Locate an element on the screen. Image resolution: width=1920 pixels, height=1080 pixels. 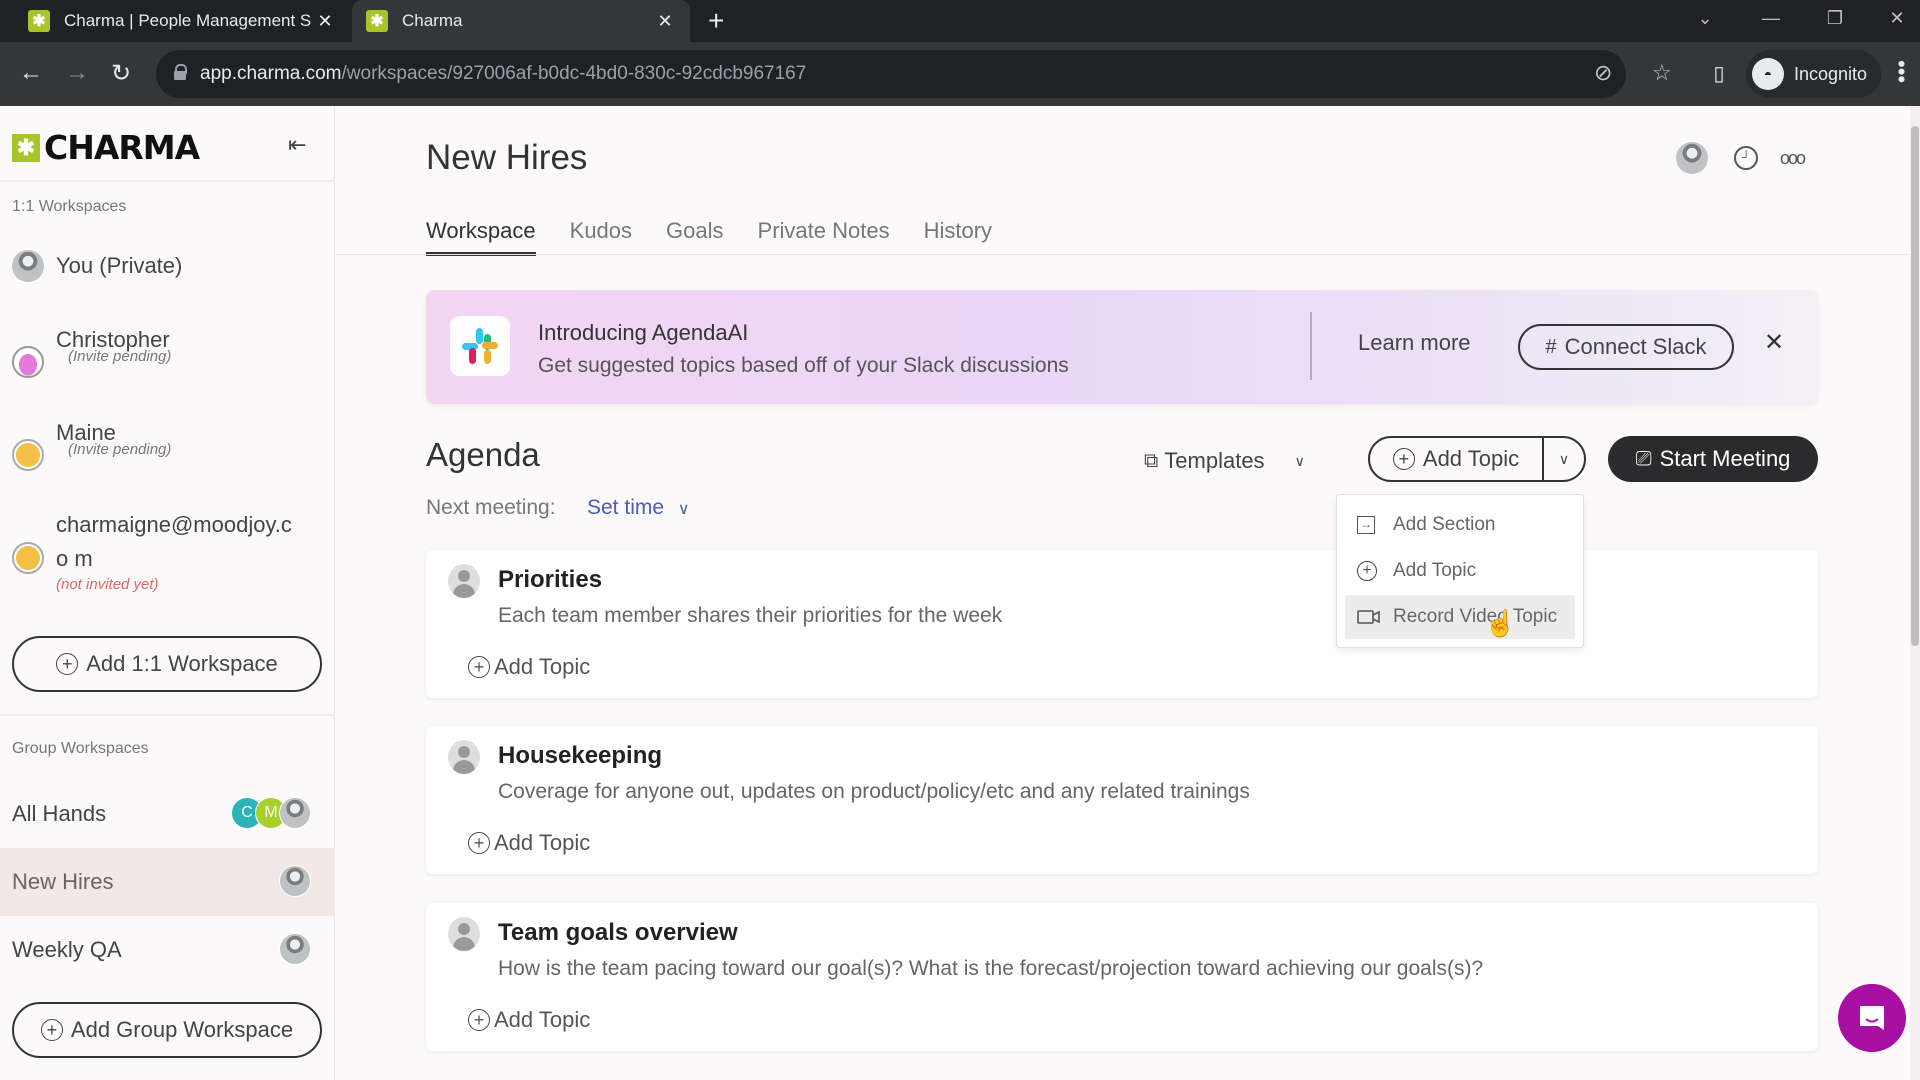
menu-item-add-section: → Add Section is located at coordinates (1460, 525).